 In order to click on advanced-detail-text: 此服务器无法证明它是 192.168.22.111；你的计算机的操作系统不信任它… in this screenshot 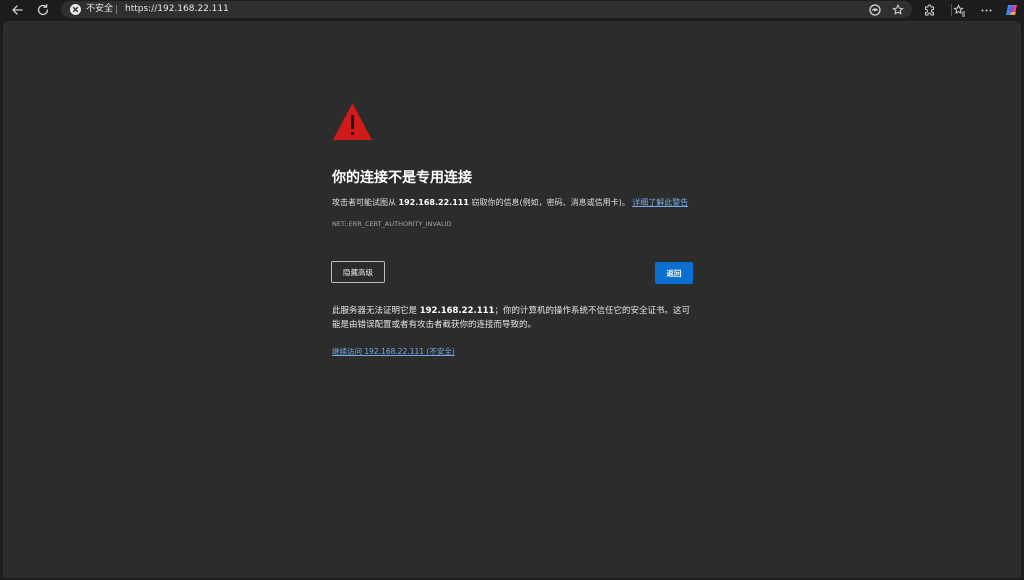, I will do `click(513, 318)`.